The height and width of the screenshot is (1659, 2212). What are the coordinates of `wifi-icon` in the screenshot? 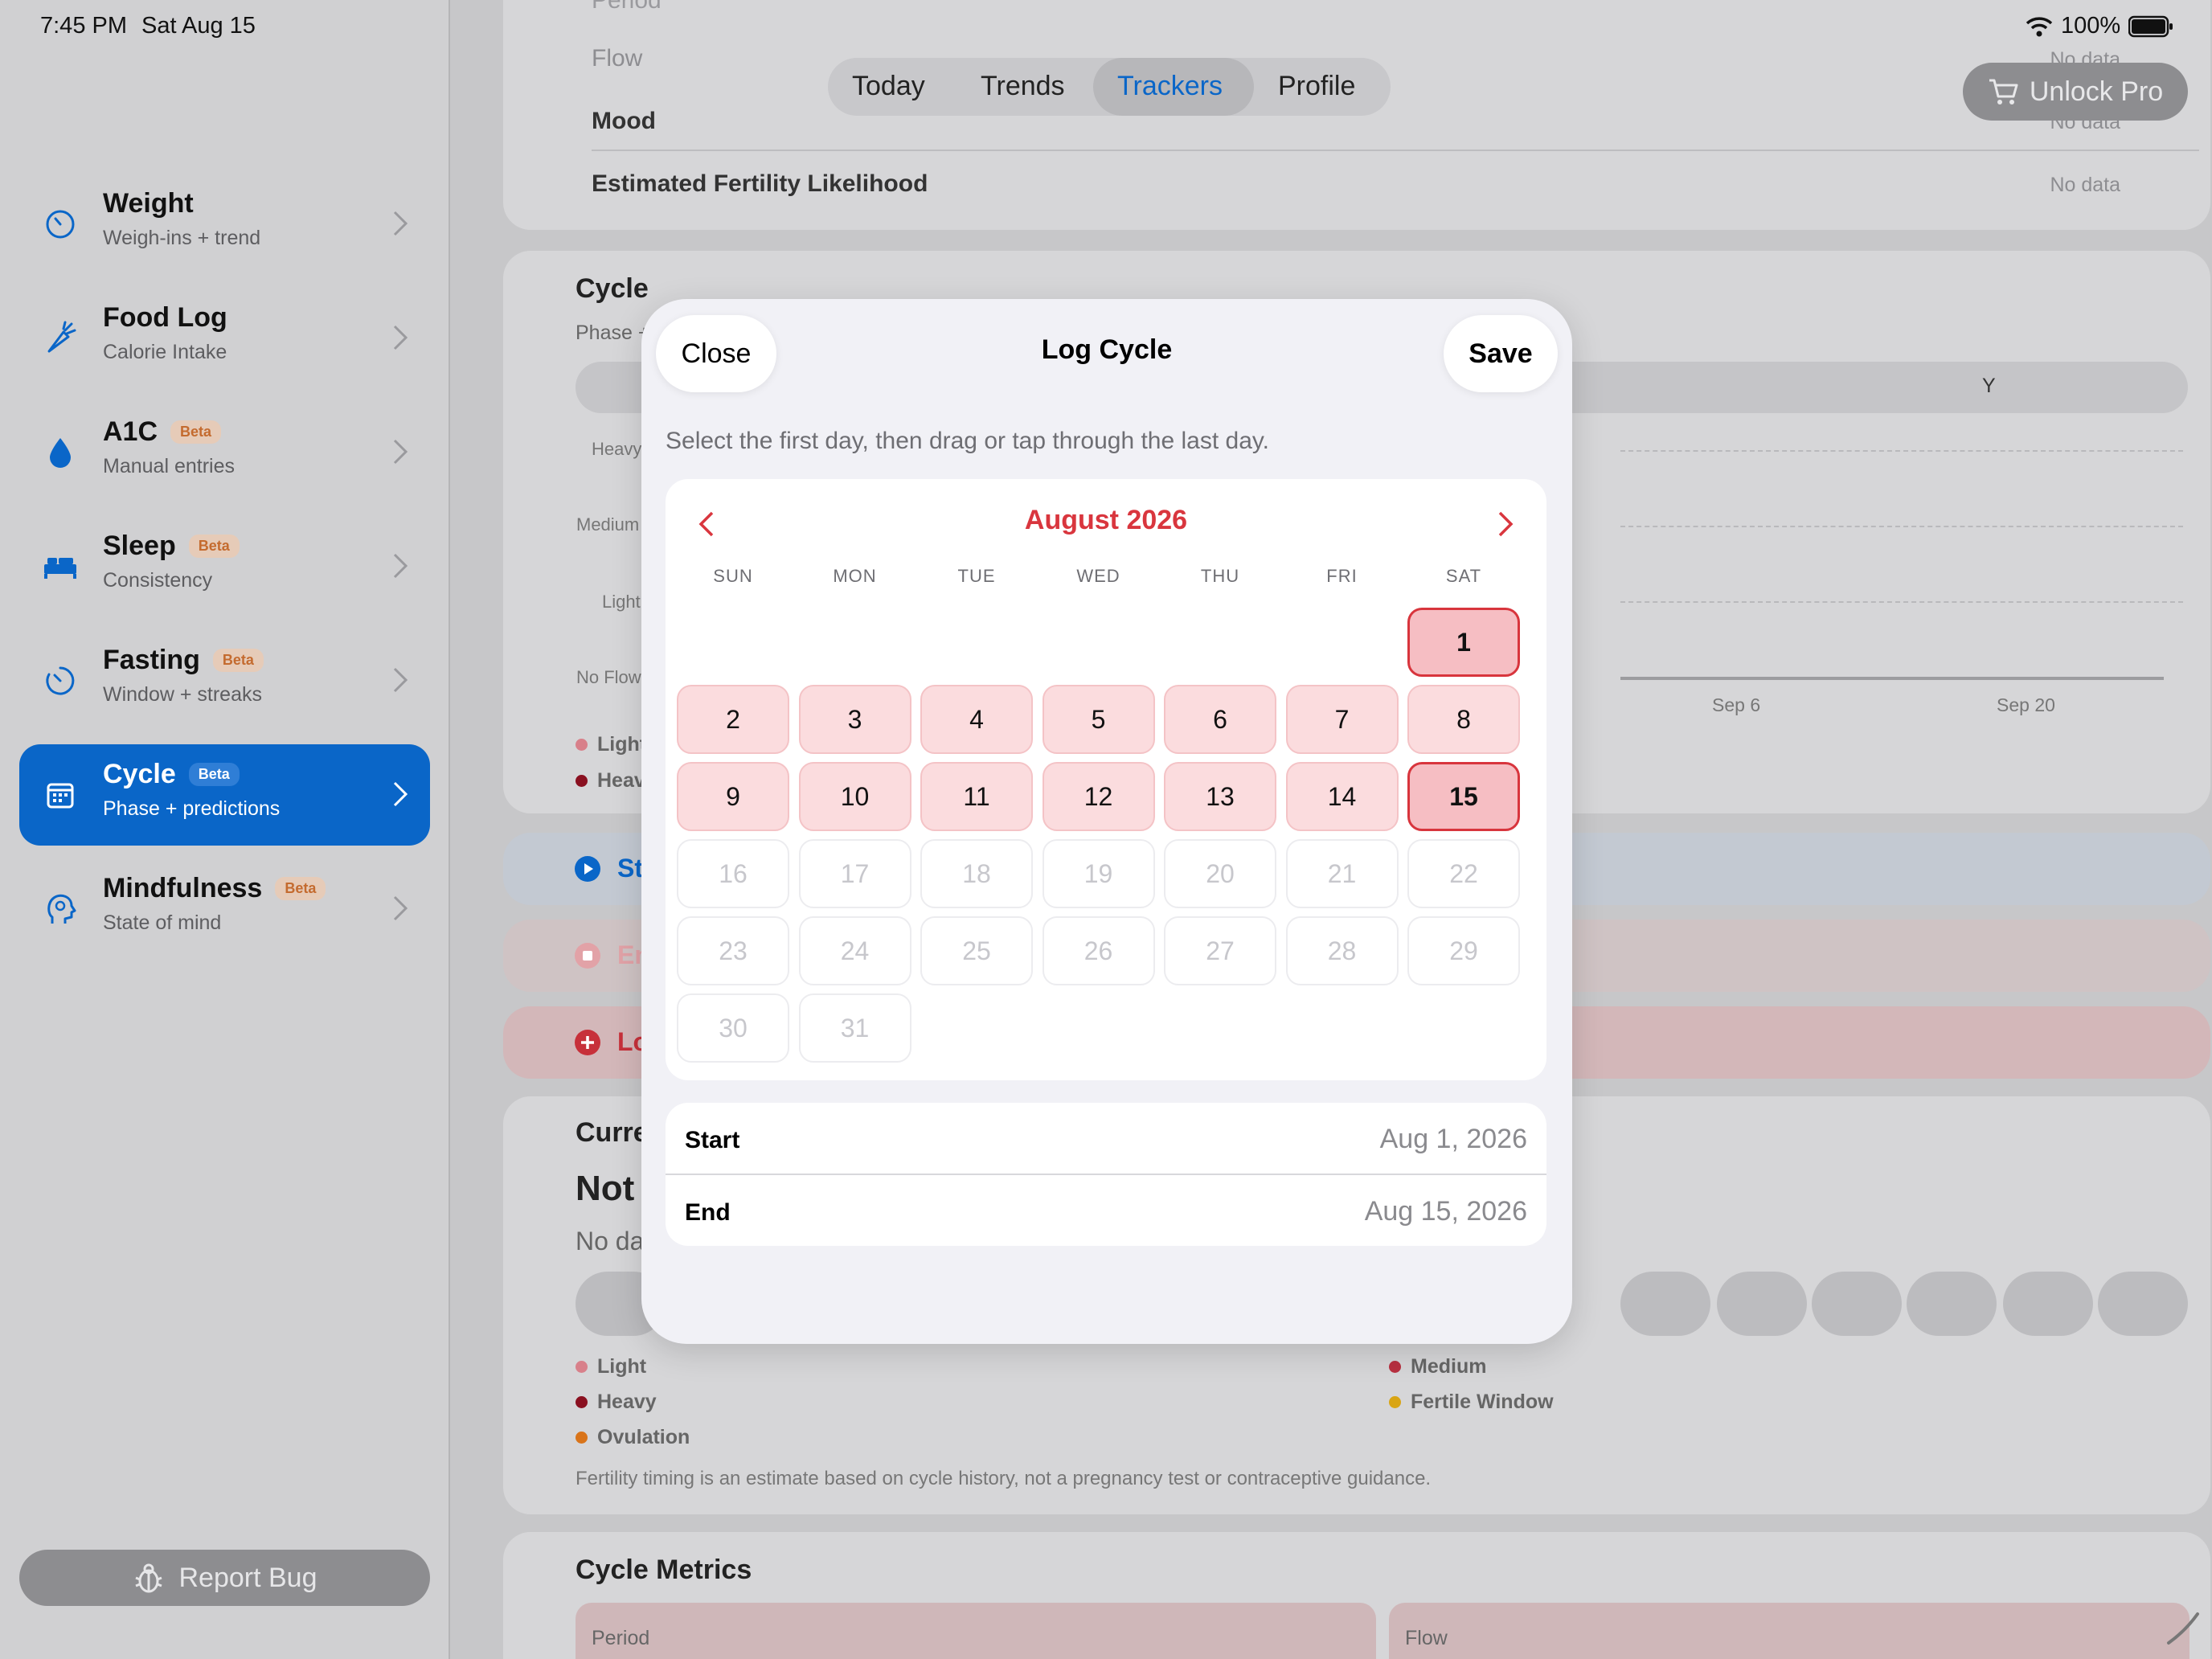 It's located at (2040, 26).